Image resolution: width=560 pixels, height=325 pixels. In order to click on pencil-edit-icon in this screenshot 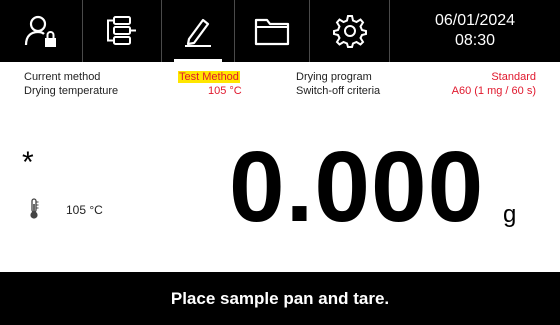, I will do `click(198, 32)`.